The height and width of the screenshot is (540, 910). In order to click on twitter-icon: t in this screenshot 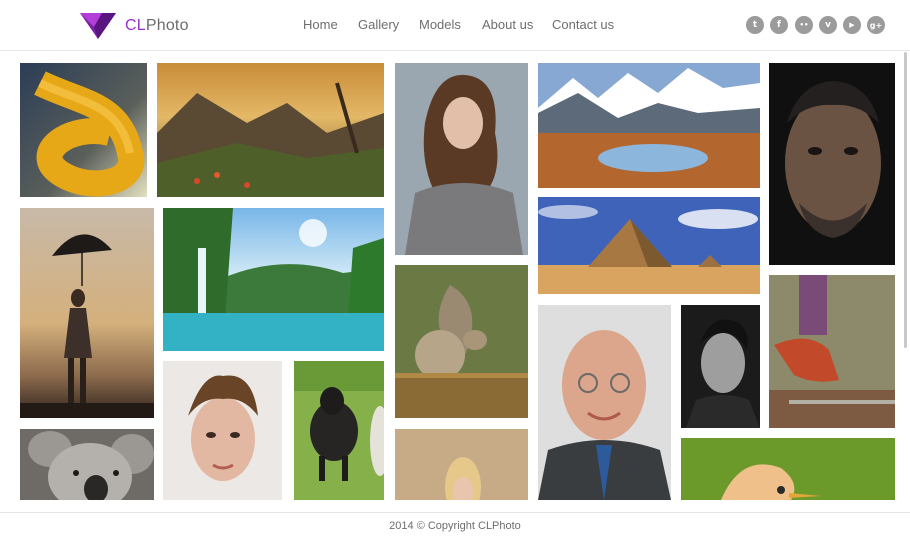, I will do `click(755, 25)`.